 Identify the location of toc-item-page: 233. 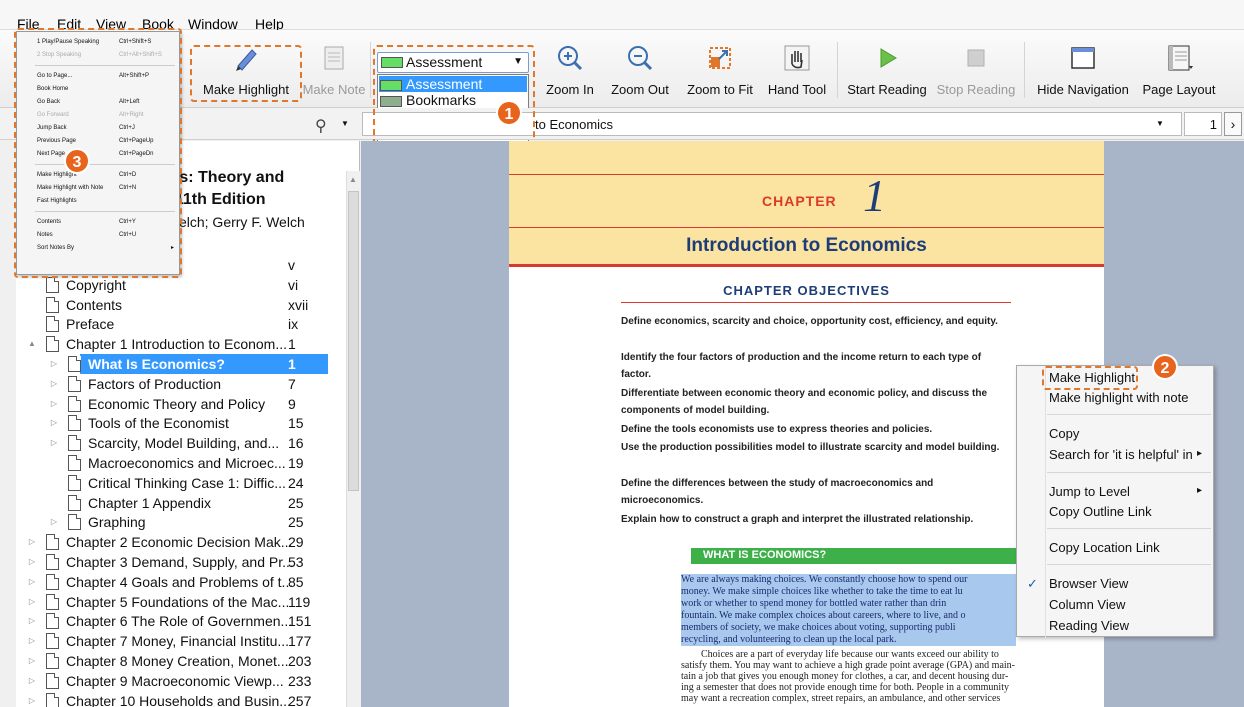
(300, 680).